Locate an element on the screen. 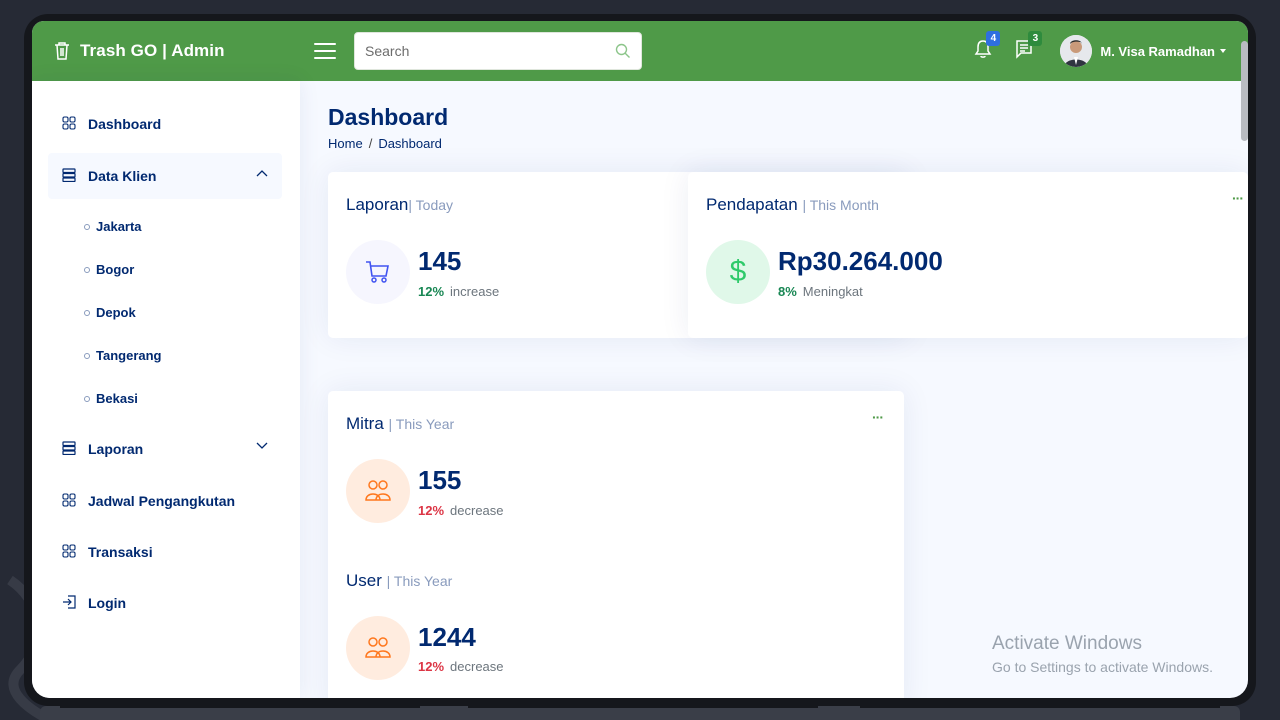 The height and width of the screenshot is (720, 1280). mitra-percent: 12% is located at coordinates (431, 510).